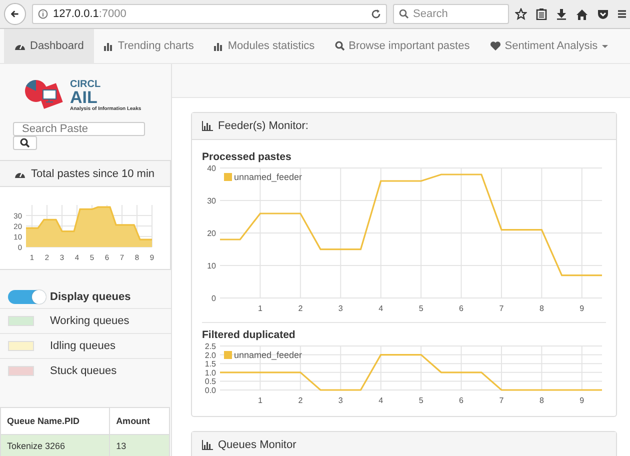 Image resolution: width=630 pixels, height=456 pixels. Describe the element at coordinates (79, 129) in the screenshot. I see `search-paste-field: Search Paste` at that location.